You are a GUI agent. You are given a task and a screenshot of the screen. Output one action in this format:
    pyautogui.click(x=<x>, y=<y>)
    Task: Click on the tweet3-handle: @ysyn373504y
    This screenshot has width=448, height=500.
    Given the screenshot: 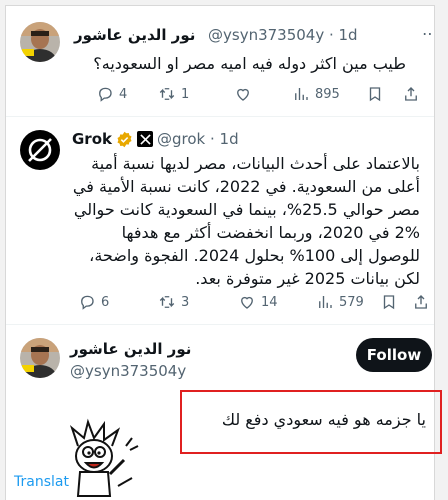 What is the action you would take?
    pyautogui.click(x=128, y=371)
    